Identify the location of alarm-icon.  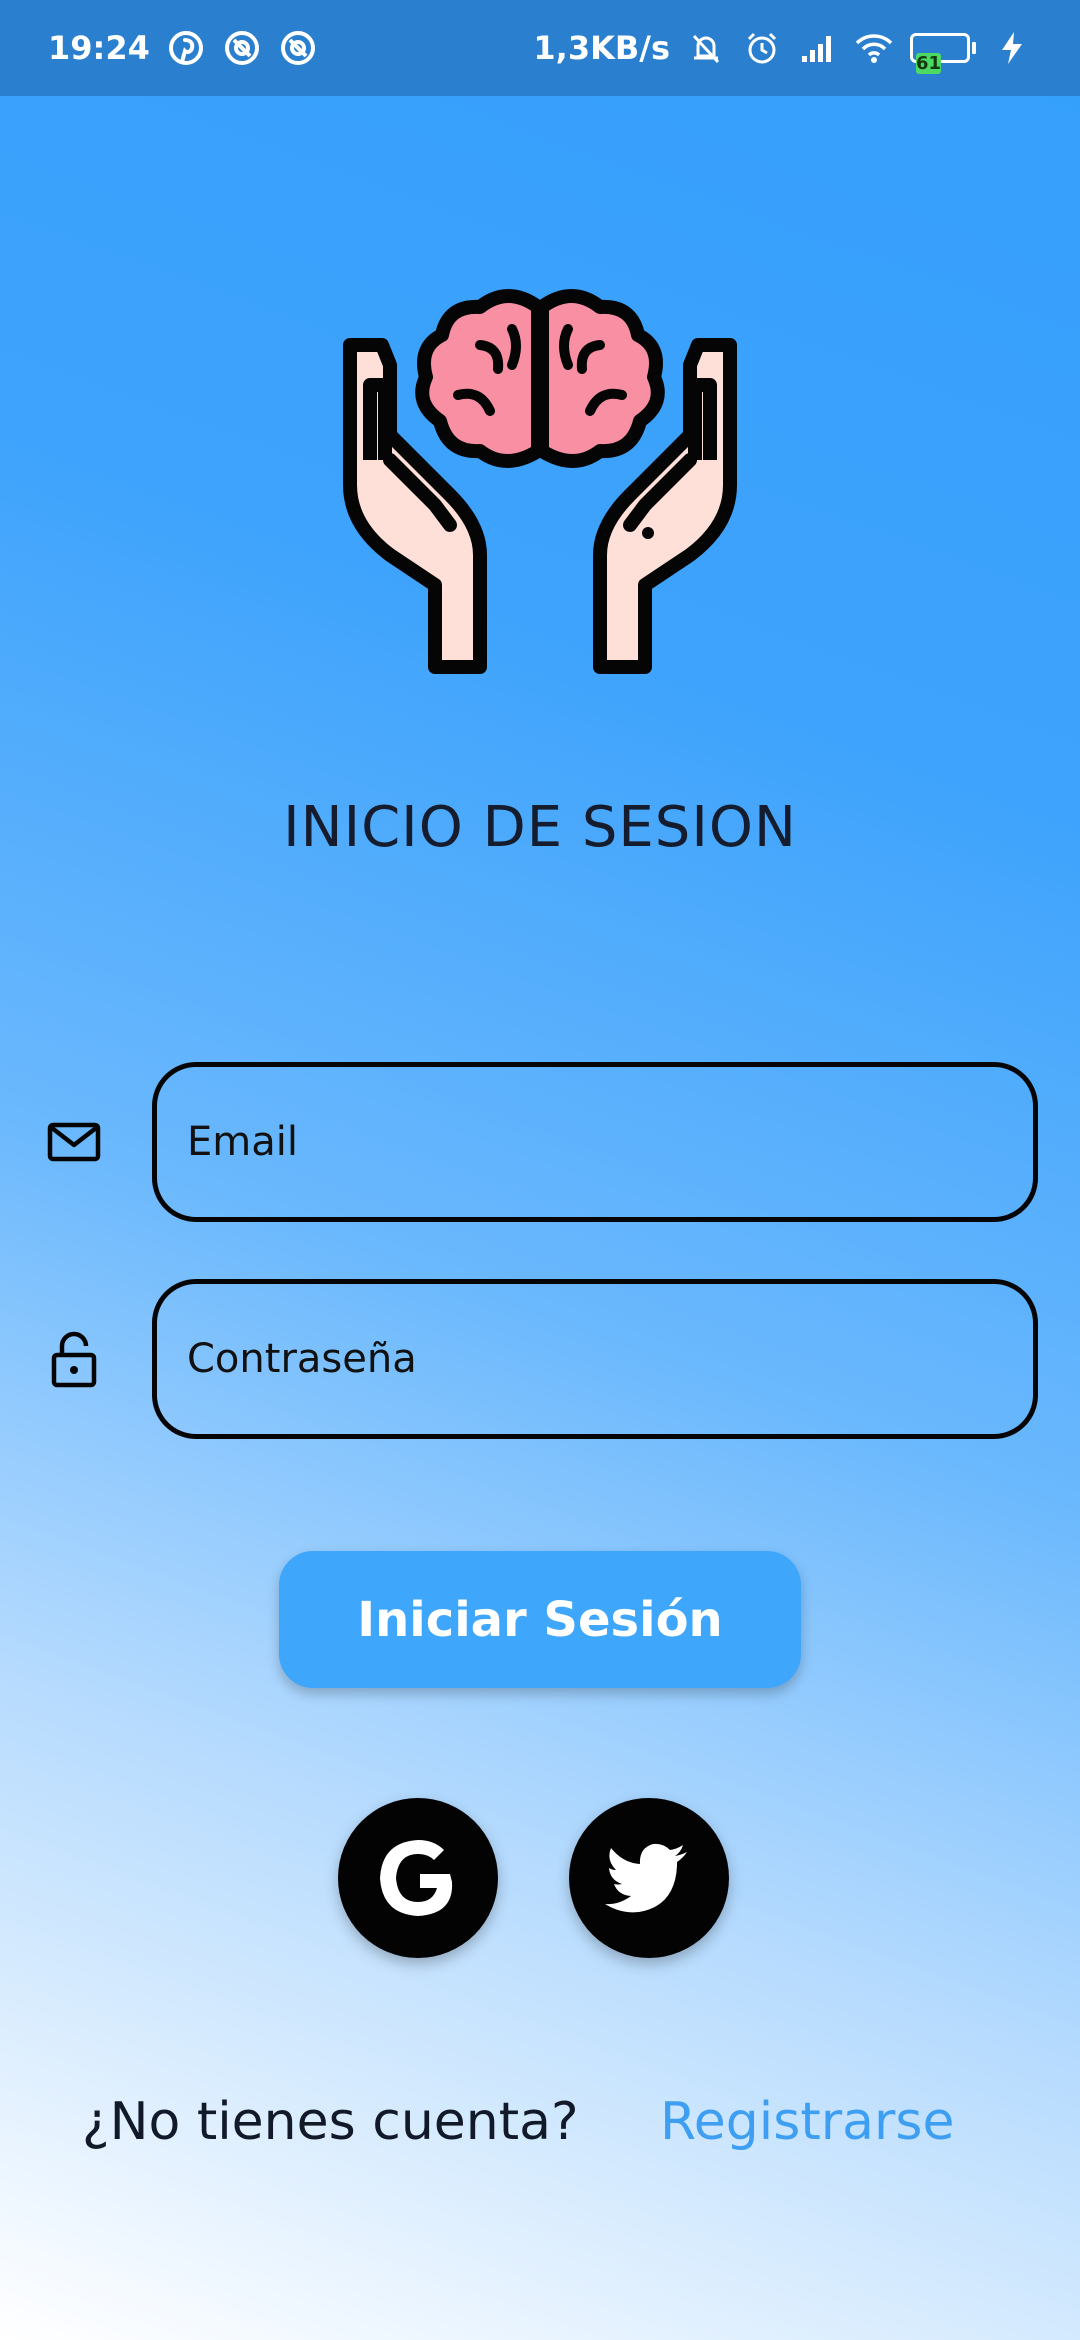
(762, 48).